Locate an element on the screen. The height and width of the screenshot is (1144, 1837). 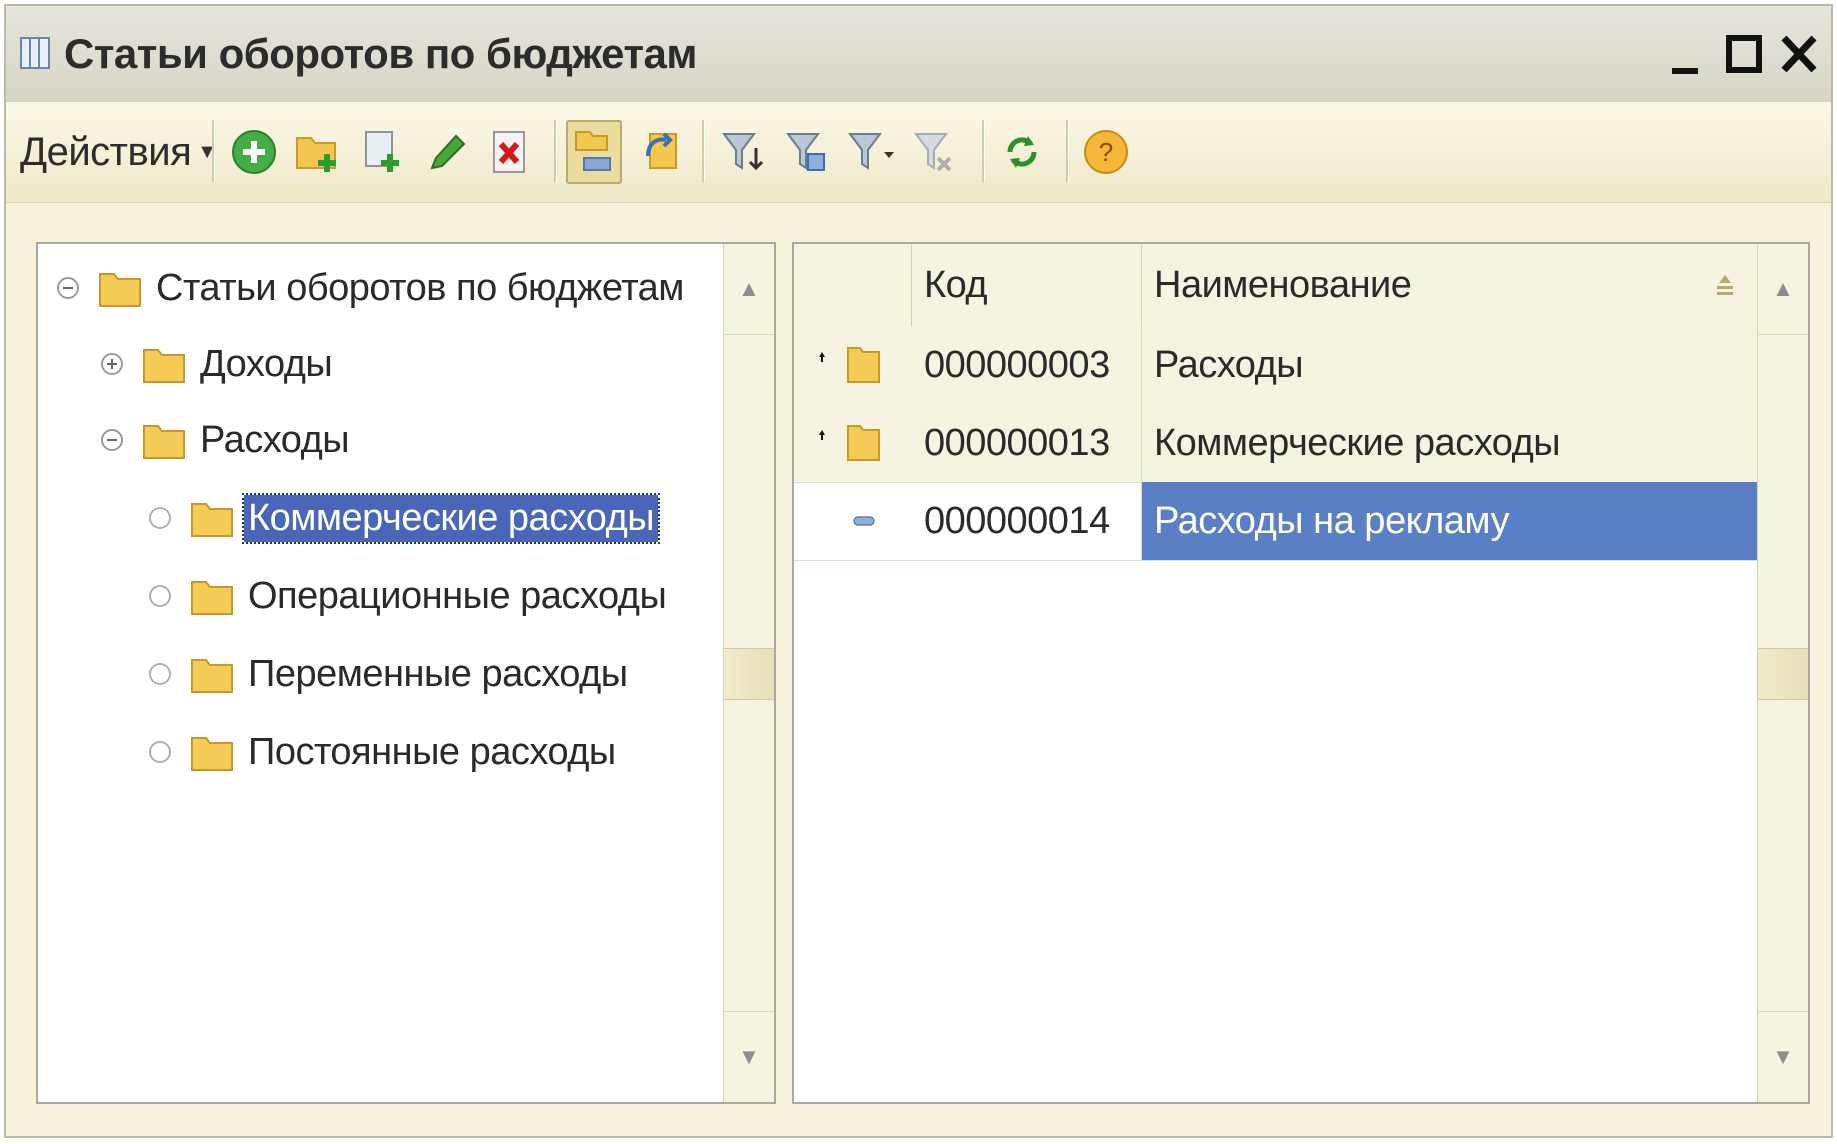
cell-code: 000000014 is located at coordinates (1027, 521).